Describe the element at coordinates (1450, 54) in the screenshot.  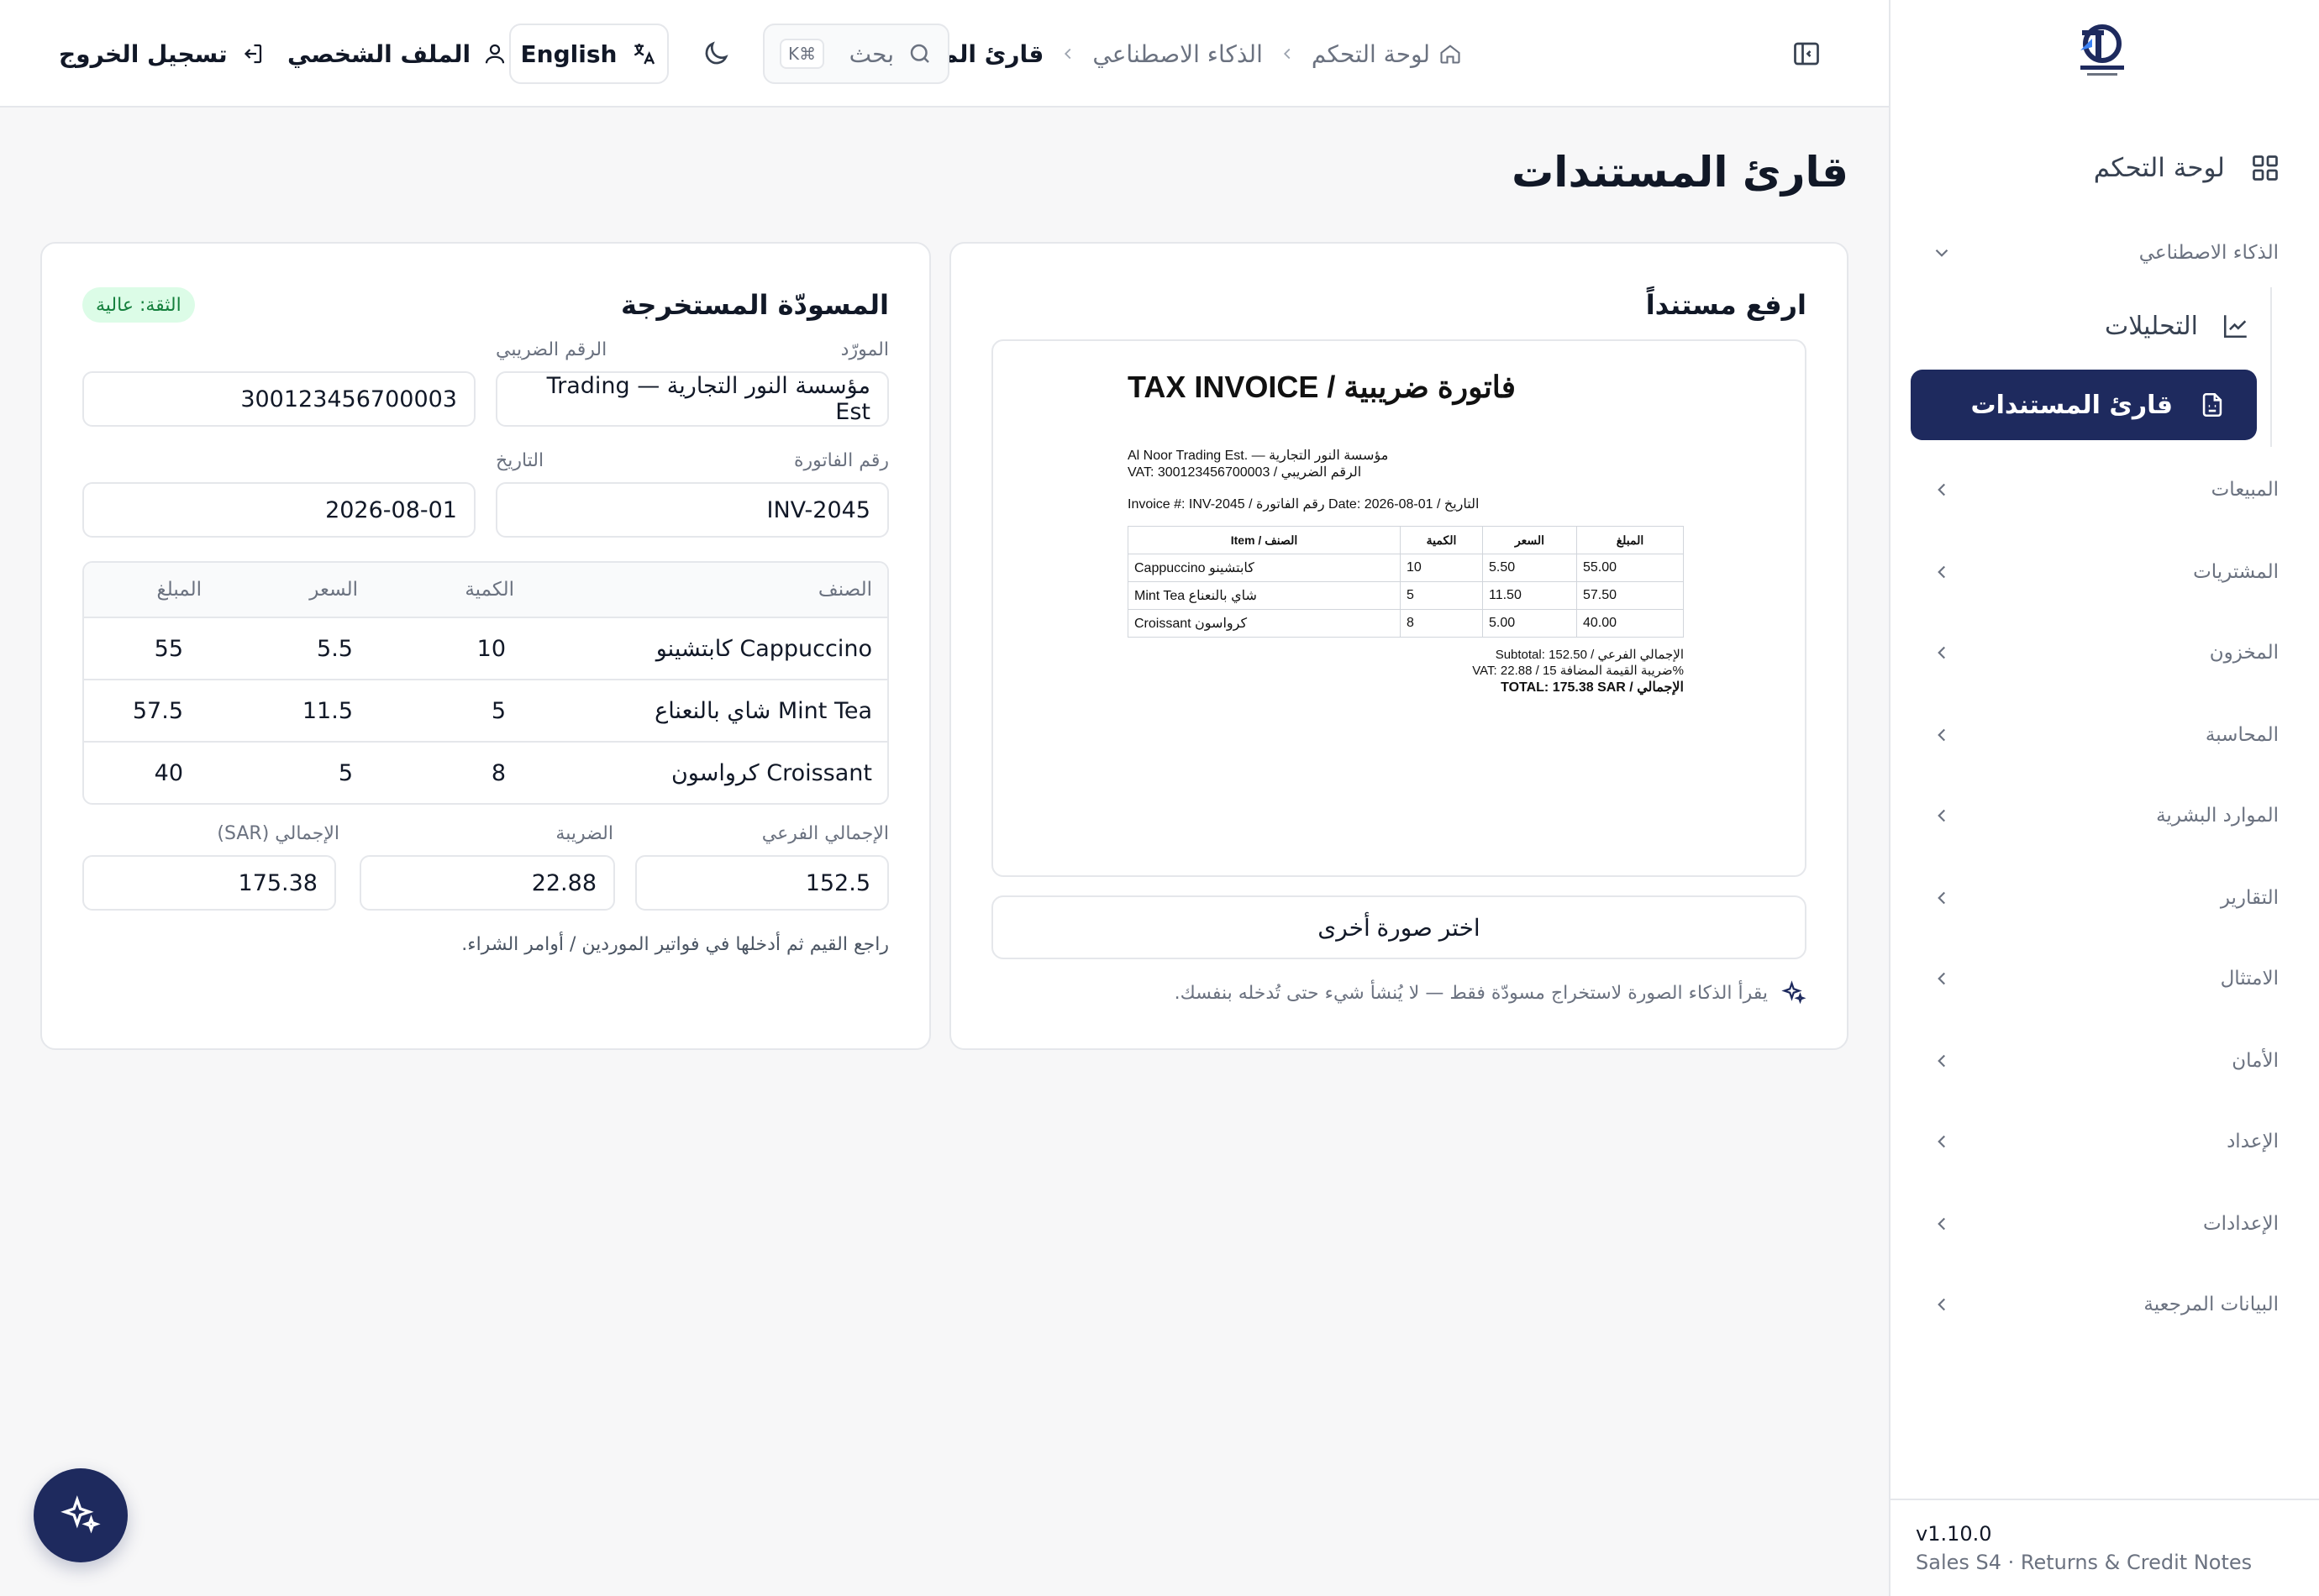
I see `home-icon` at that location.